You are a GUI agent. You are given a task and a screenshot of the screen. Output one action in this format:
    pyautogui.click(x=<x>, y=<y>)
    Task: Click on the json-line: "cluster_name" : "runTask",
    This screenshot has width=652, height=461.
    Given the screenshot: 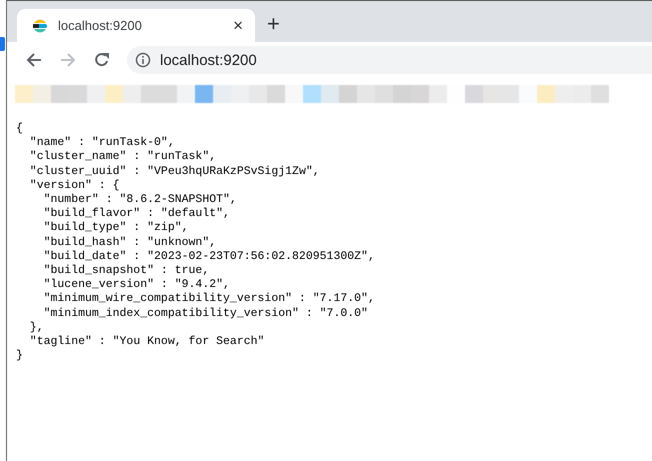 What is the action you would take?
    pyautogui.click(x=123, y=157)
    